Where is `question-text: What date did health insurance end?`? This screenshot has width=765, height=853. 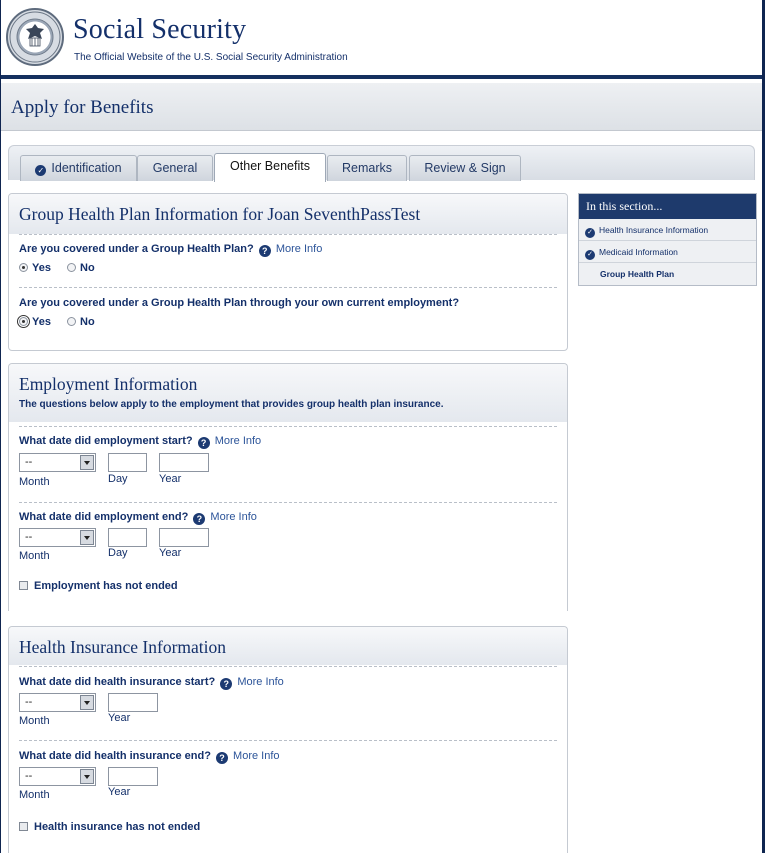 question-text: What date did health insurance end? is located at coordinates (115, 756).